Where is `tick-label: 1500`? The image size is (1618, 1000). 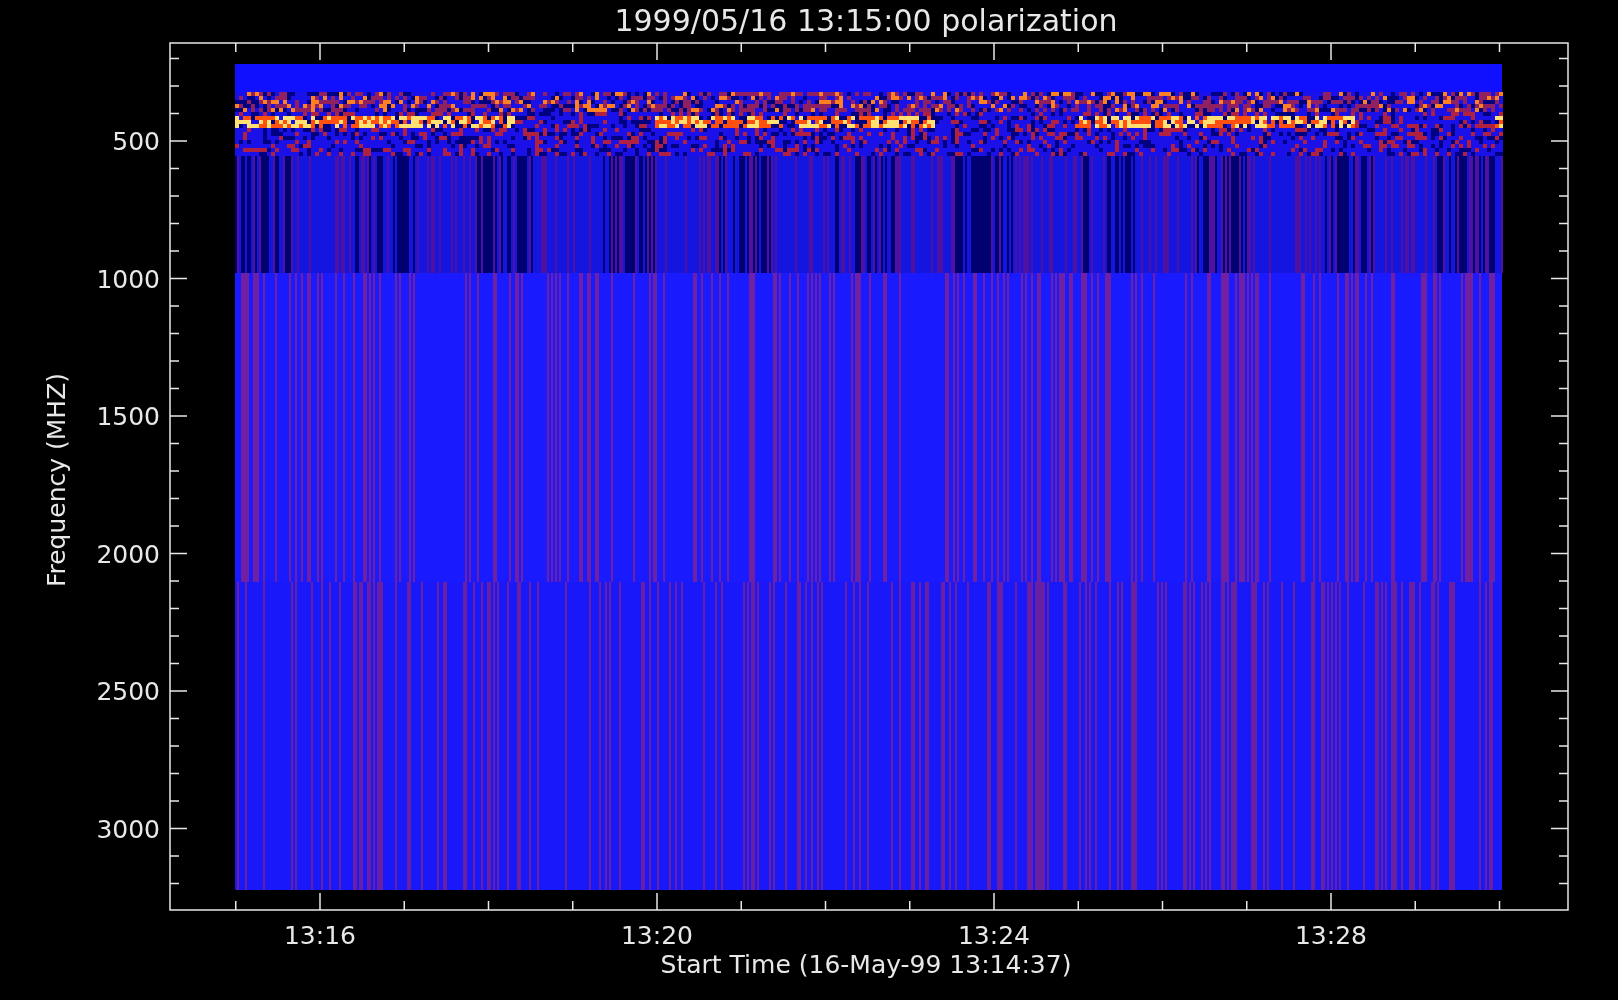 tick-label: 1500 is located at coordinates (128, 416).